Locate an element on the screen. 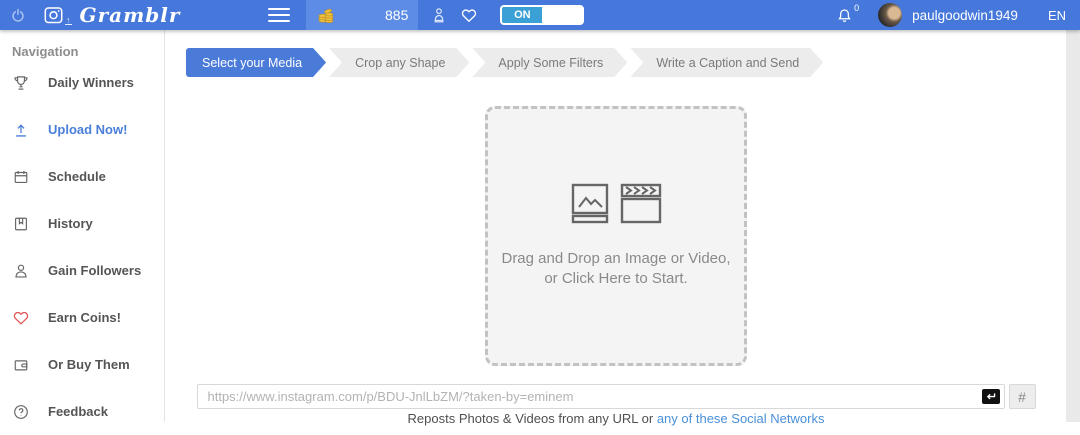 This screenshot has width=1080, height=435. step-label: Write a Caption and Send is located at coordinates (728, 62).